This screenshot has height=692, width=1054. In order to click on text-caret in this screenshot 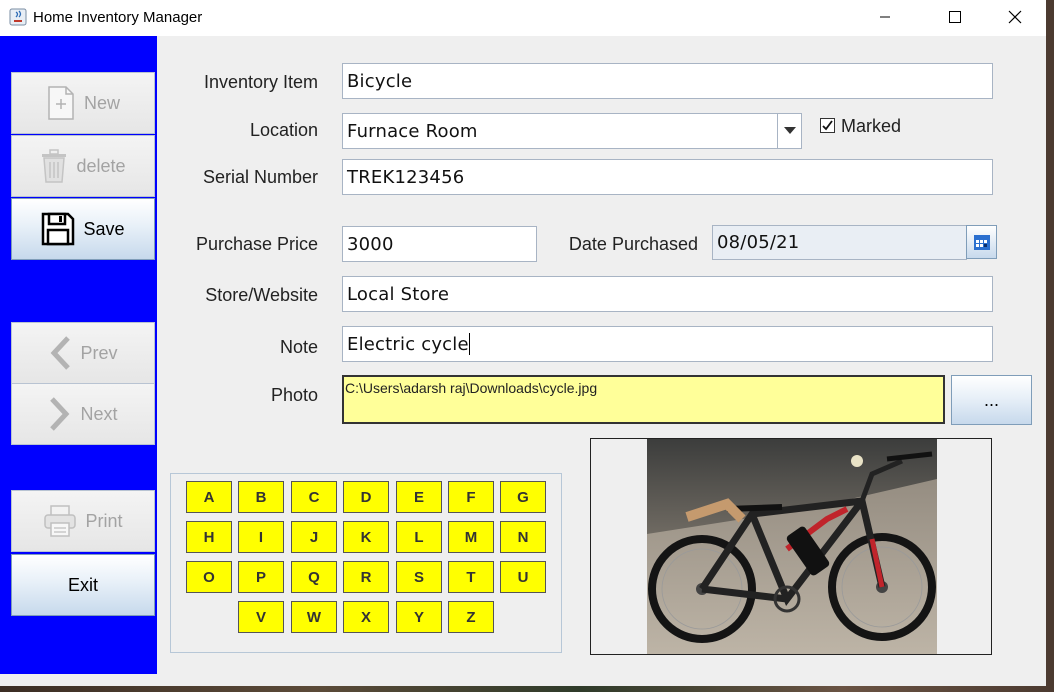, I will do `click(469, 344)`.